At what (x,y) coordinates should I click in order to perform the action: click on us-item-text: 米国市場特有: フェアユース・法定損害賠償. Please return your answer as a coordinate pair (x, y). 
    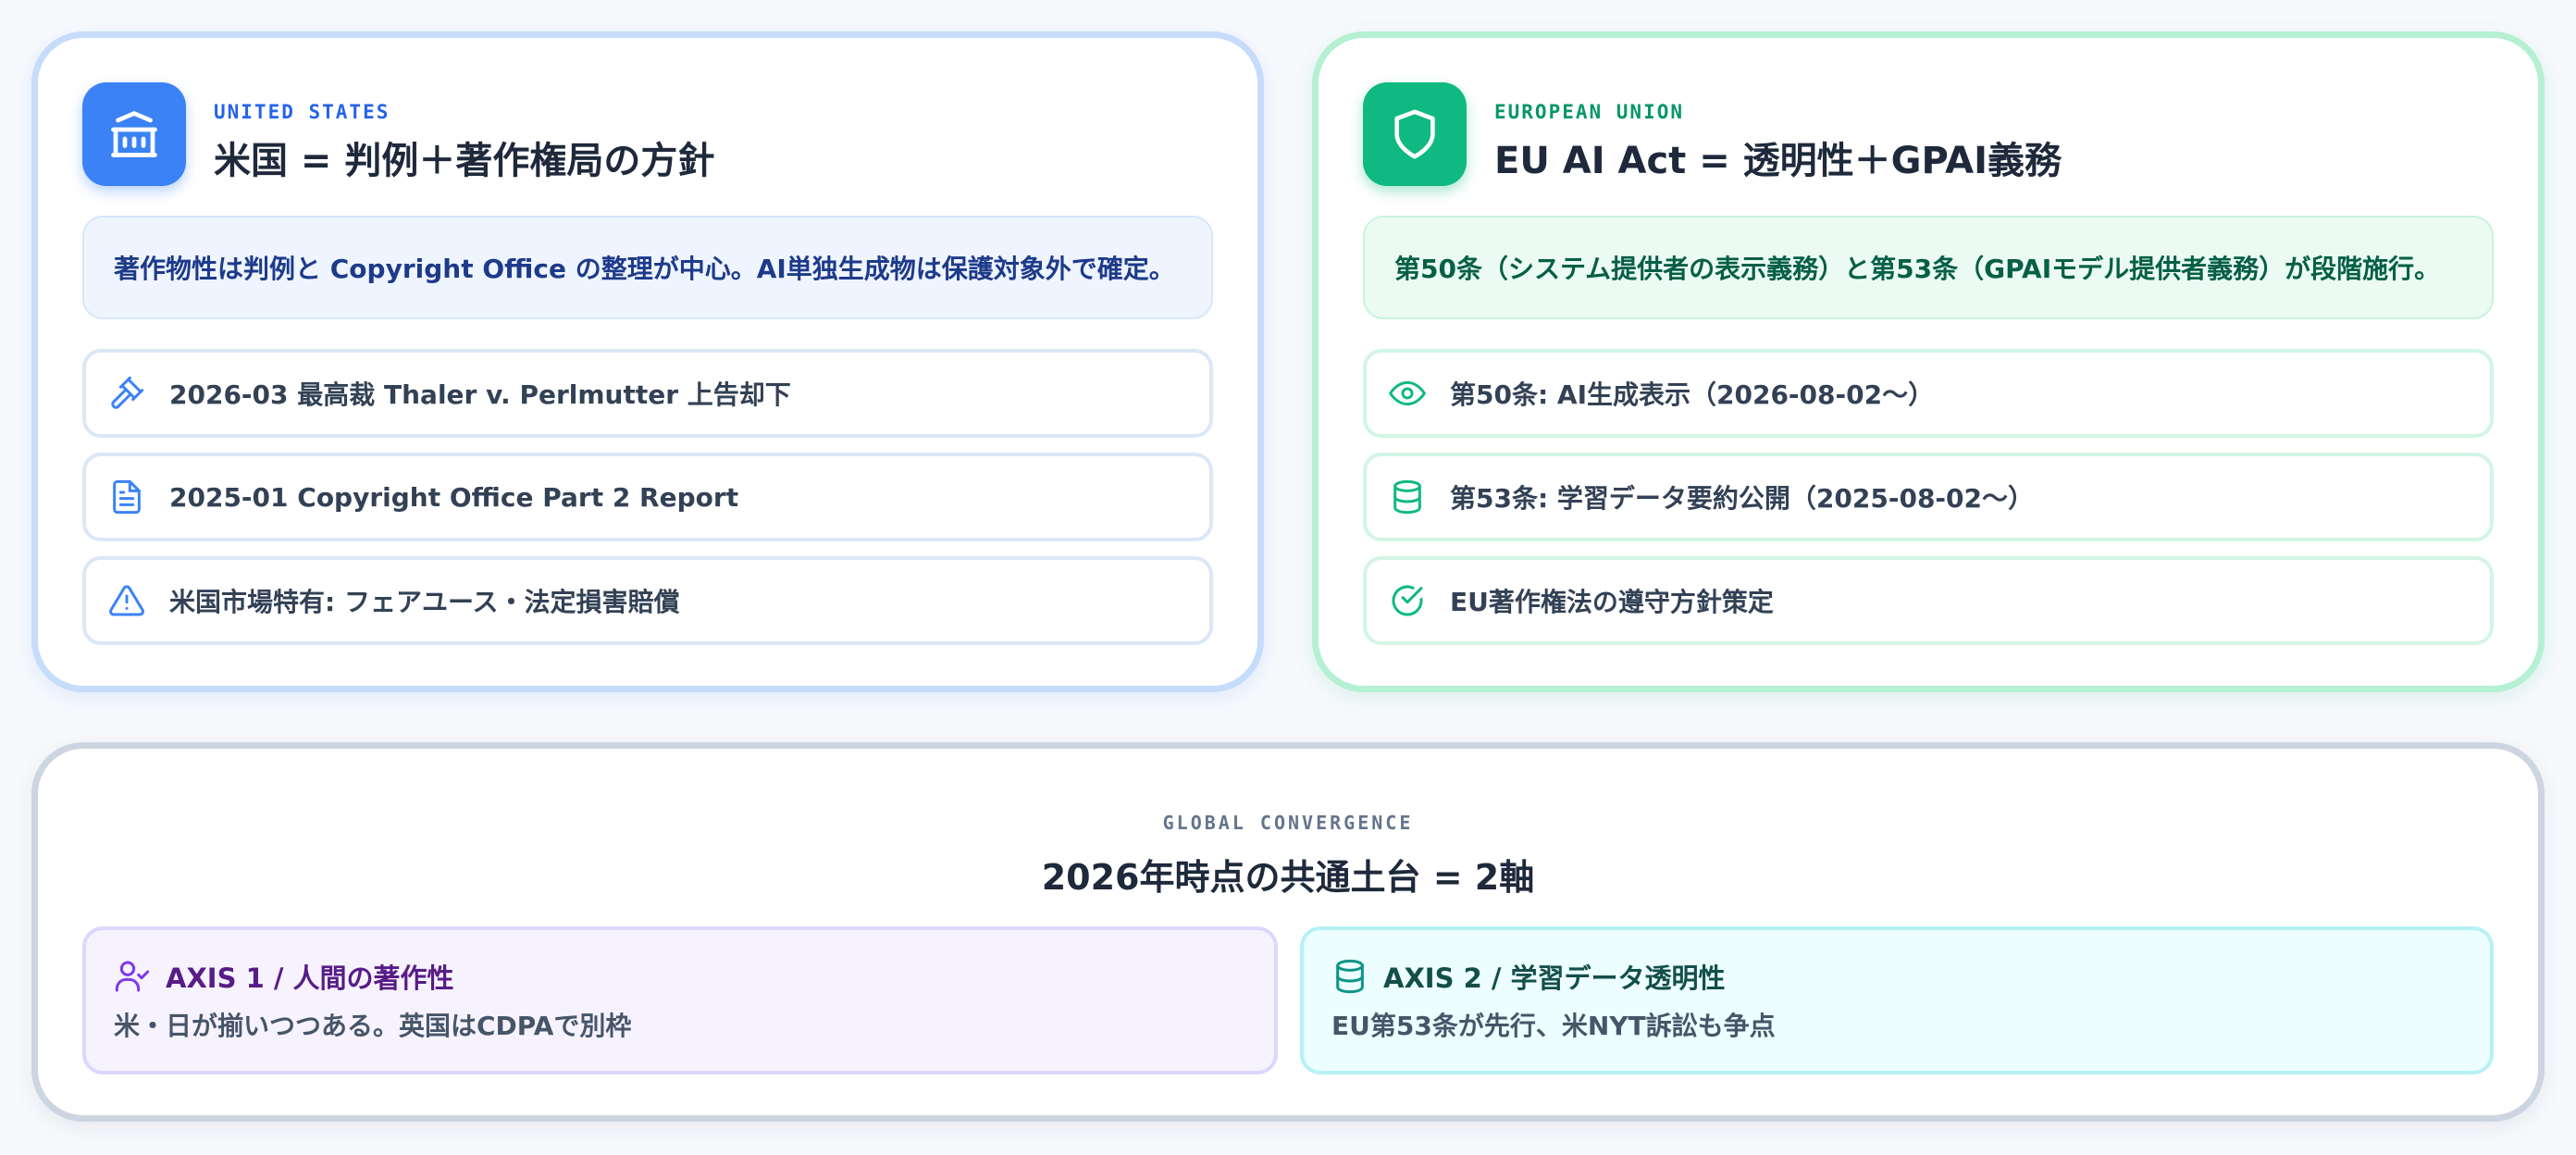
    Looking at the image, I should click on (424, 602).